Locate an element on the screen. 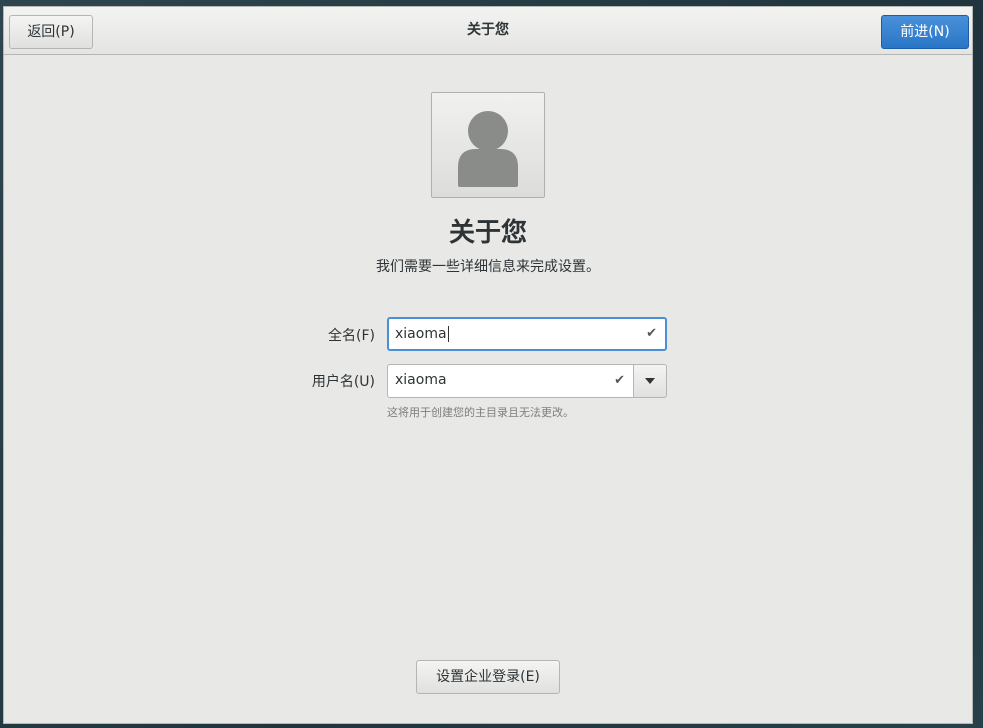 The image size is (983, 728). username-dropdown-button is located at coordinates (650, 381).